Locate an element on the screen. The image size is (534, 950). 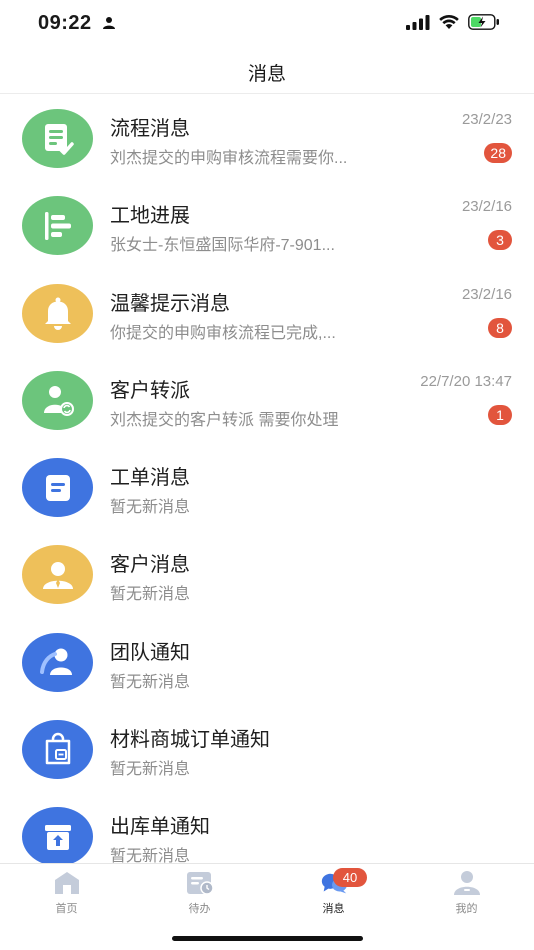
document-check-icon is located at coordinates (57, 138).